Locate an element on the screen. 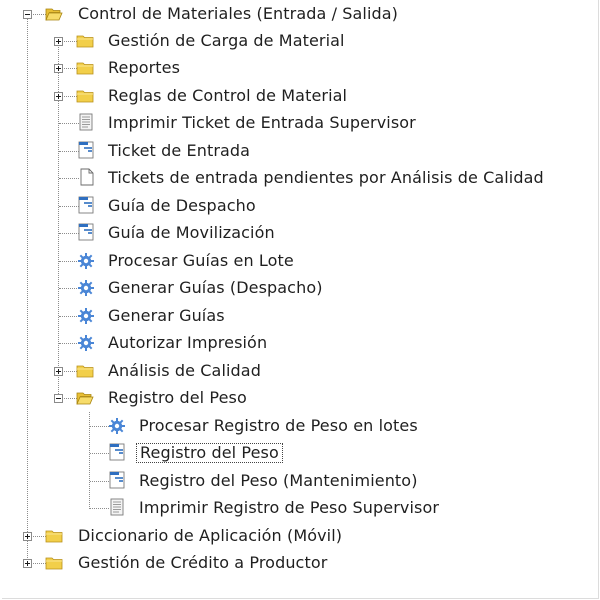  tree-node-registro-peso-mant: Registro del Peso (Mantenimiento) is located at coordinates (297, 481).